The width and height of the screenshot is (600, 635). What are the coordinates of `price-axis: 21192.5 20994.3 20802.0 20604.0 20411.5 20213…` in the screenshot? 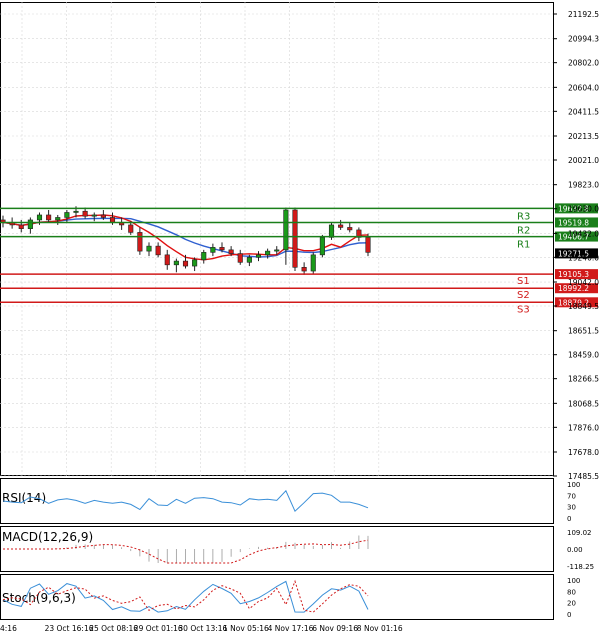 It's located at (576, 245).